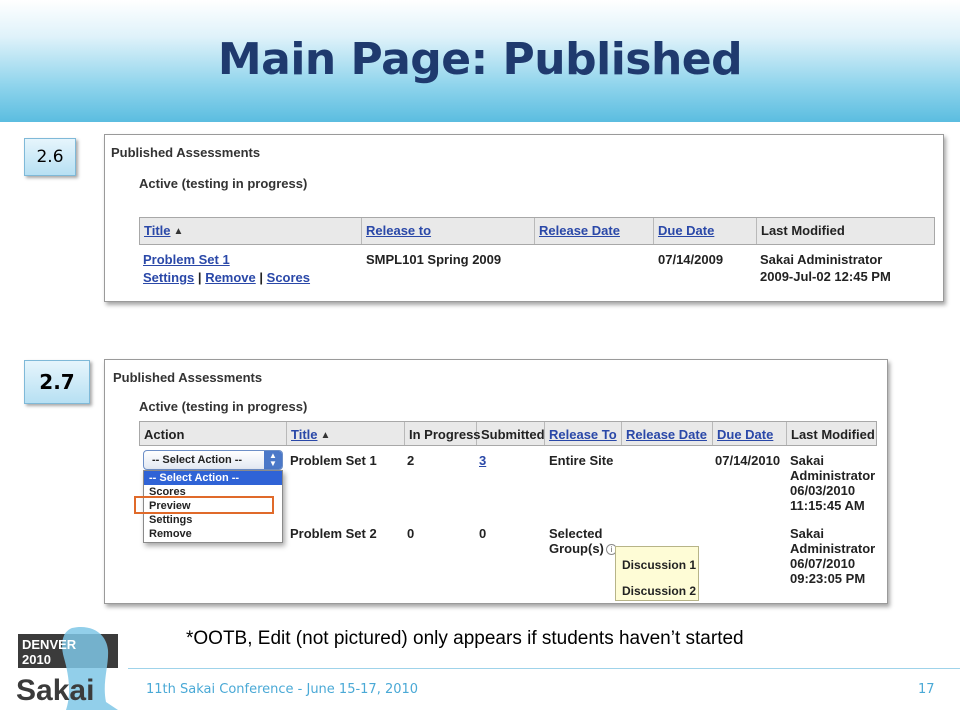 The width and height of the screenshot is (960, 720). Describe the element at coordinates (511, 433) in the screenshot. I see `column-header-submitted: Submitted` at that location.